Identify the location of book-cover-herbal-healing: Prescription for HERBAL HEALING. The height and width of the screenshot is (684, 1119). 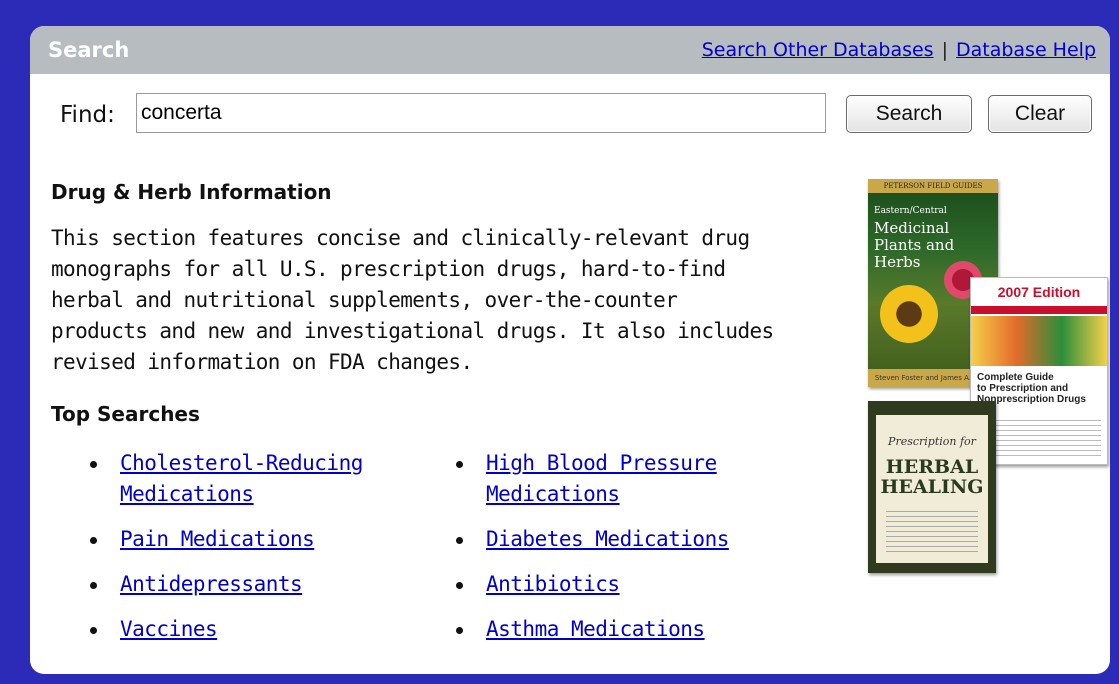
(932, 487).